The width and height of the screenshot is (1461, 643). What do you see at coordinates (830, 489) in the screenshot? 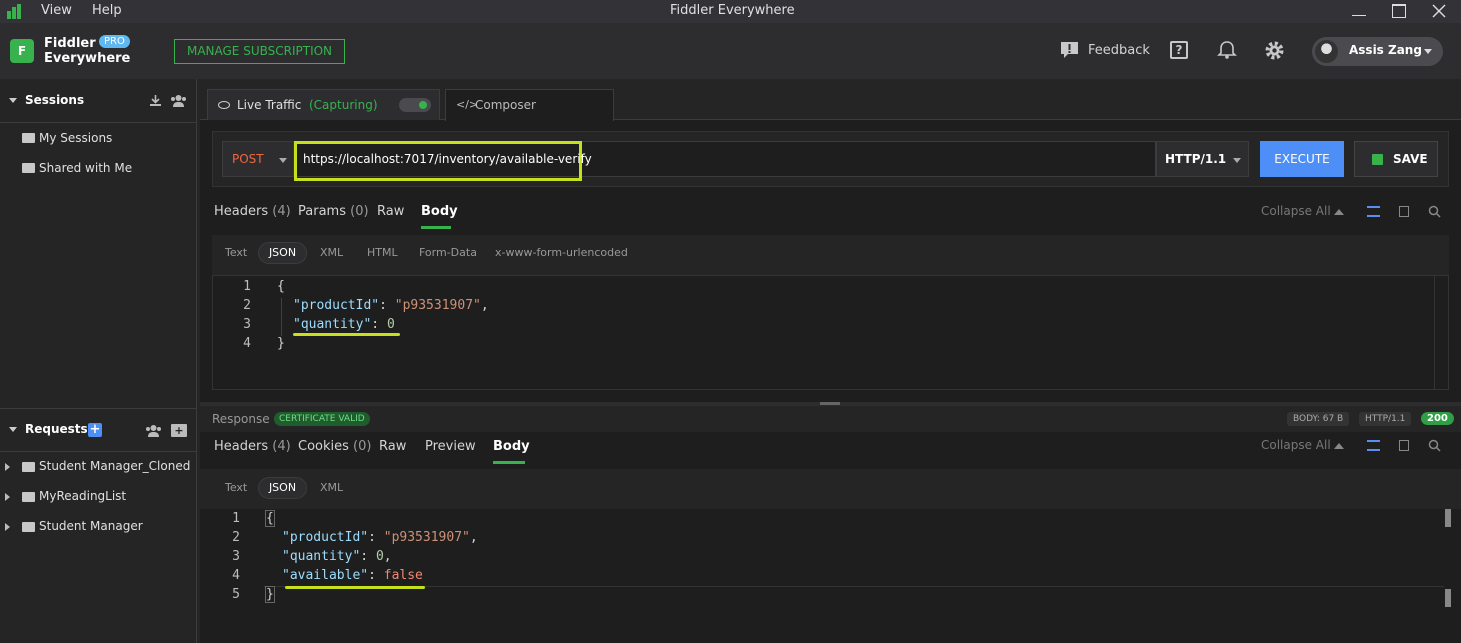
I see `response-body-type-bar` at bounding box center [830, 489].